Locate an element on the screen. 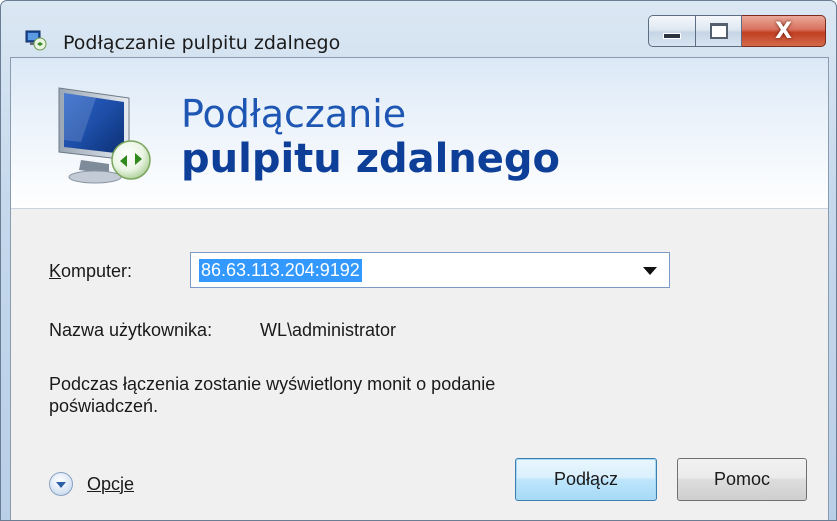 Image resolution: width=837 pixels, height=521 pixels. computer-input: 86.63.113.204:9192 is located at coordinates (280, 270).